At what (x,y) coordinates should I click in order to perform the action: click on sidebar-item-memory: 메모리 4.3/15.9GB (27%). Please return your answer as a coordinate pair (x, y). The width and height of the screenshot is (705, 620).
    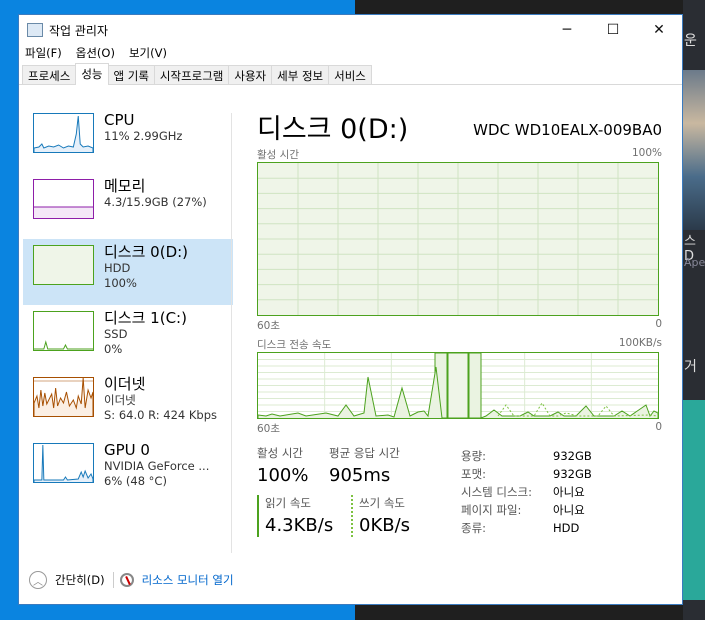
    Looking at the image, I should click on (128, 206).